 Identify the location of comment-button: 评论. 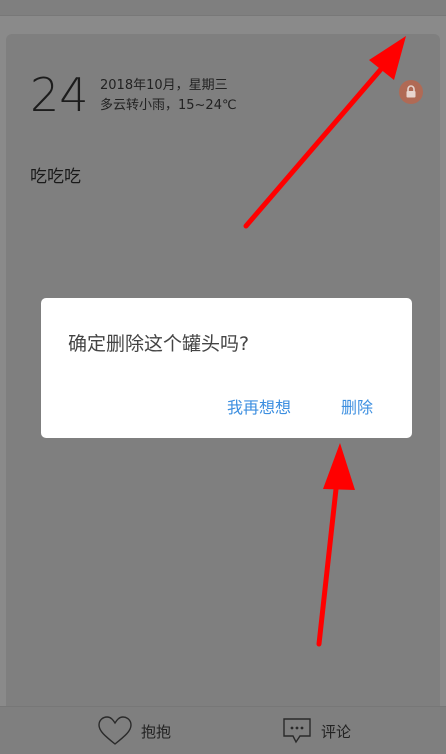
(316, 731).